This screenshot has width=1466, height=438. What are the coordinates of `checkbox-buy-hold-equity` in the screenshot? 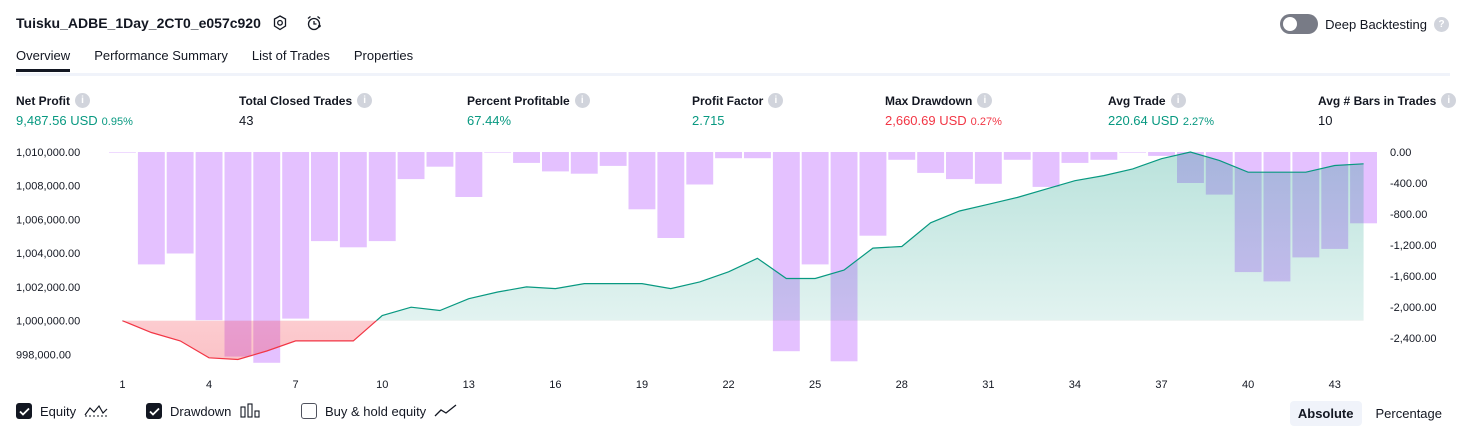 It's located at (309, 411).